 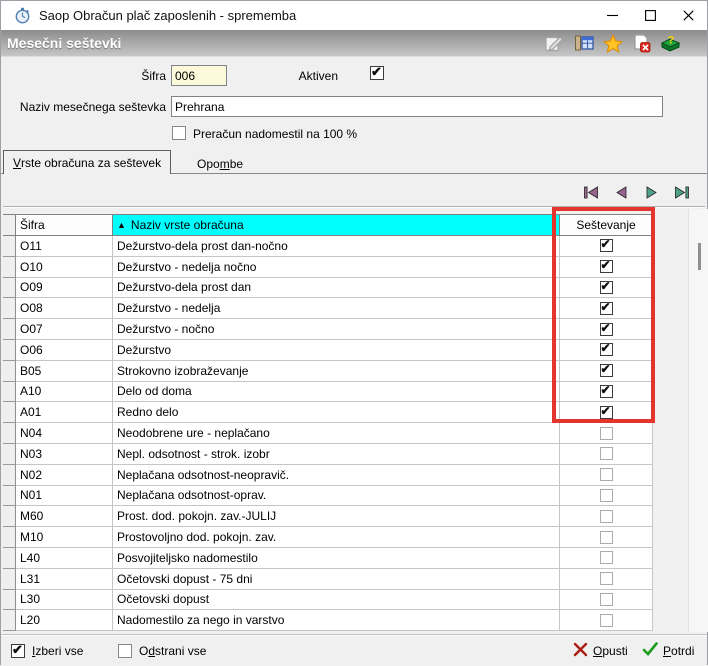 I want to click on table-row: A01 Redno delo, so click(x=328, y=413).